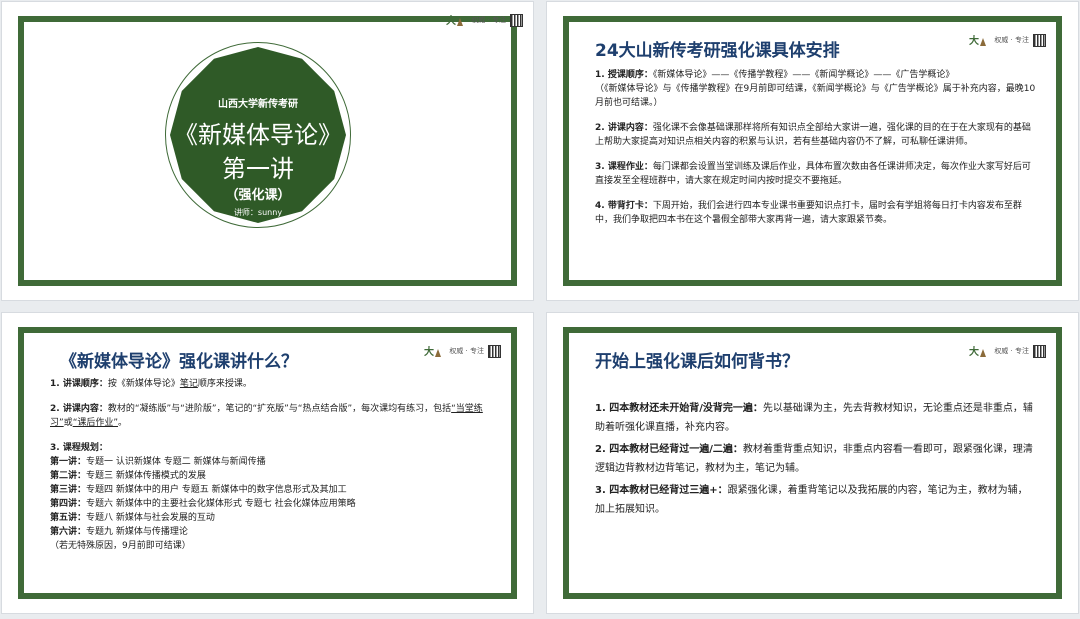 The height and width of the screenshot is (619, 1080). I want to click on schedule-row: 第五讲：专题八 新媒体与社会发展的互动, so click(270, 518).